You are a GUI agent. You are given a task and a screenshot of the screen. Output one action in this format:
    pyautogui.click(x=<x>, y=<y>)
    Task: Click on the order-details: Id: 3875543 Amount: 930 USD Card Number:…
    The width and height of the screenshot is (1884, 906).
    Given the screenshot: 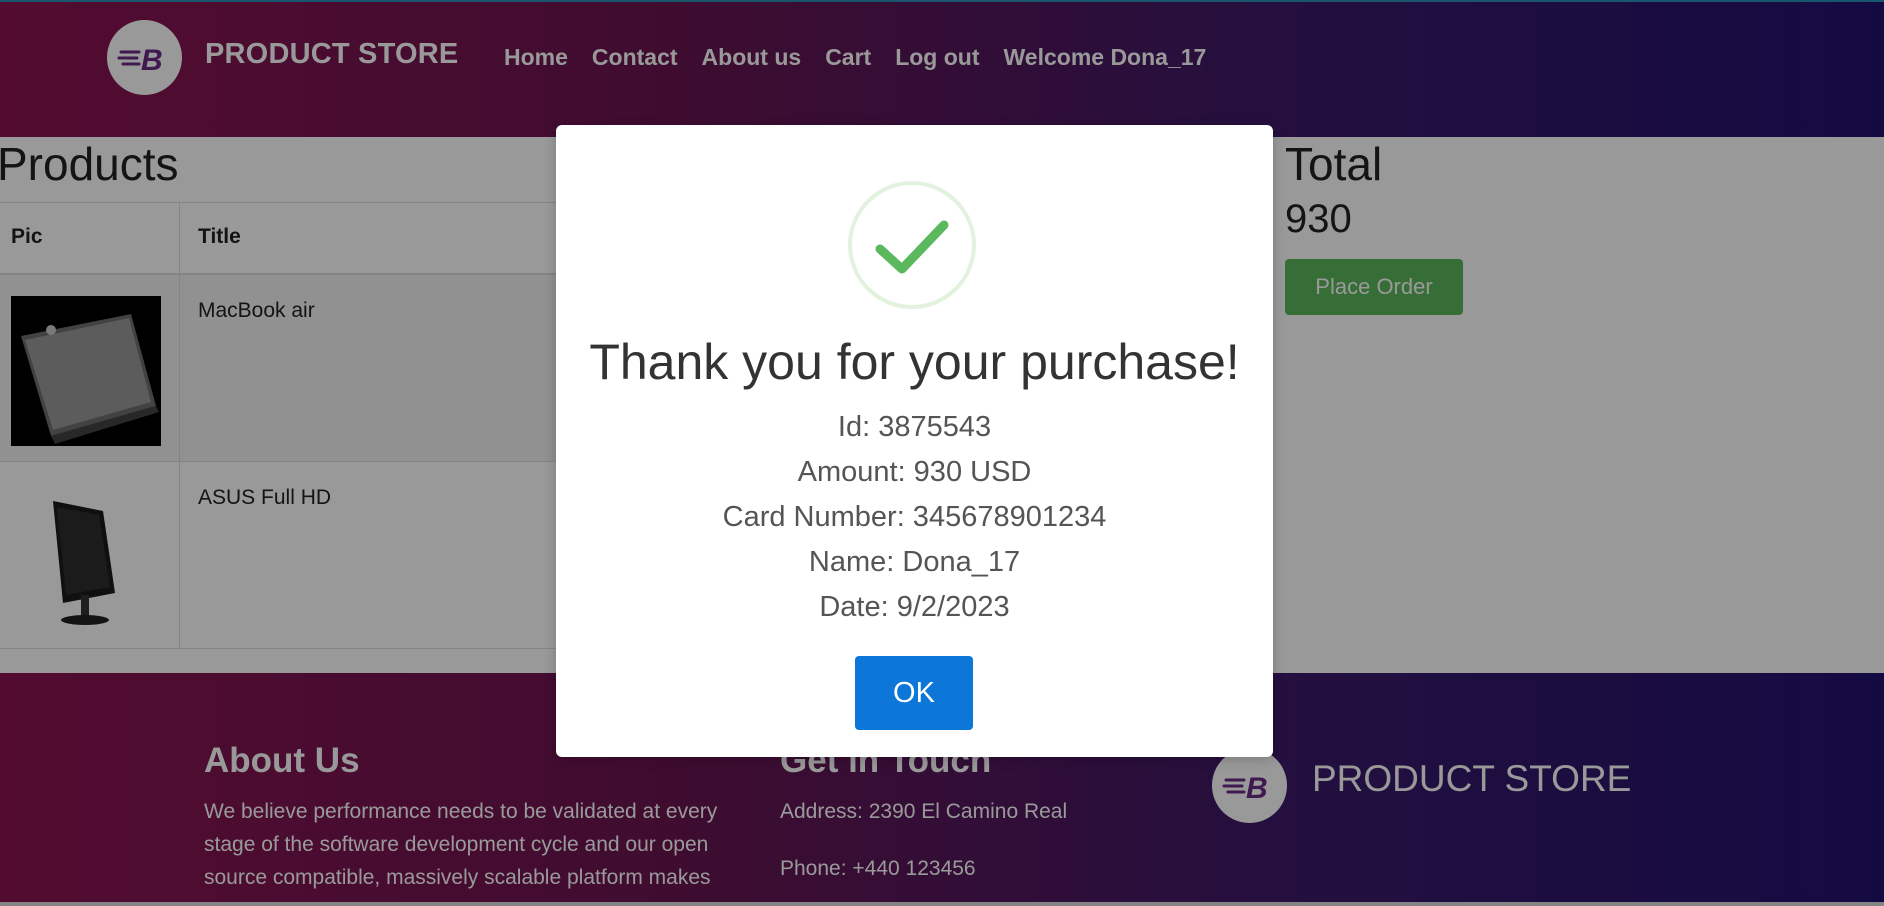 What is the action you would take?
    pyautogui.click(x=914, y=517)
    